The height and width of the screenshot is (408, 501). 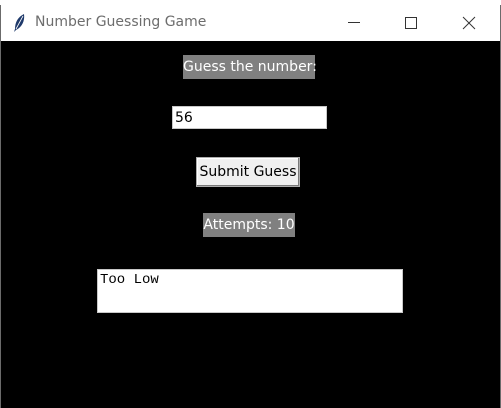 I want to click on result-text-area: Too Low, so click(x=250, y=291).